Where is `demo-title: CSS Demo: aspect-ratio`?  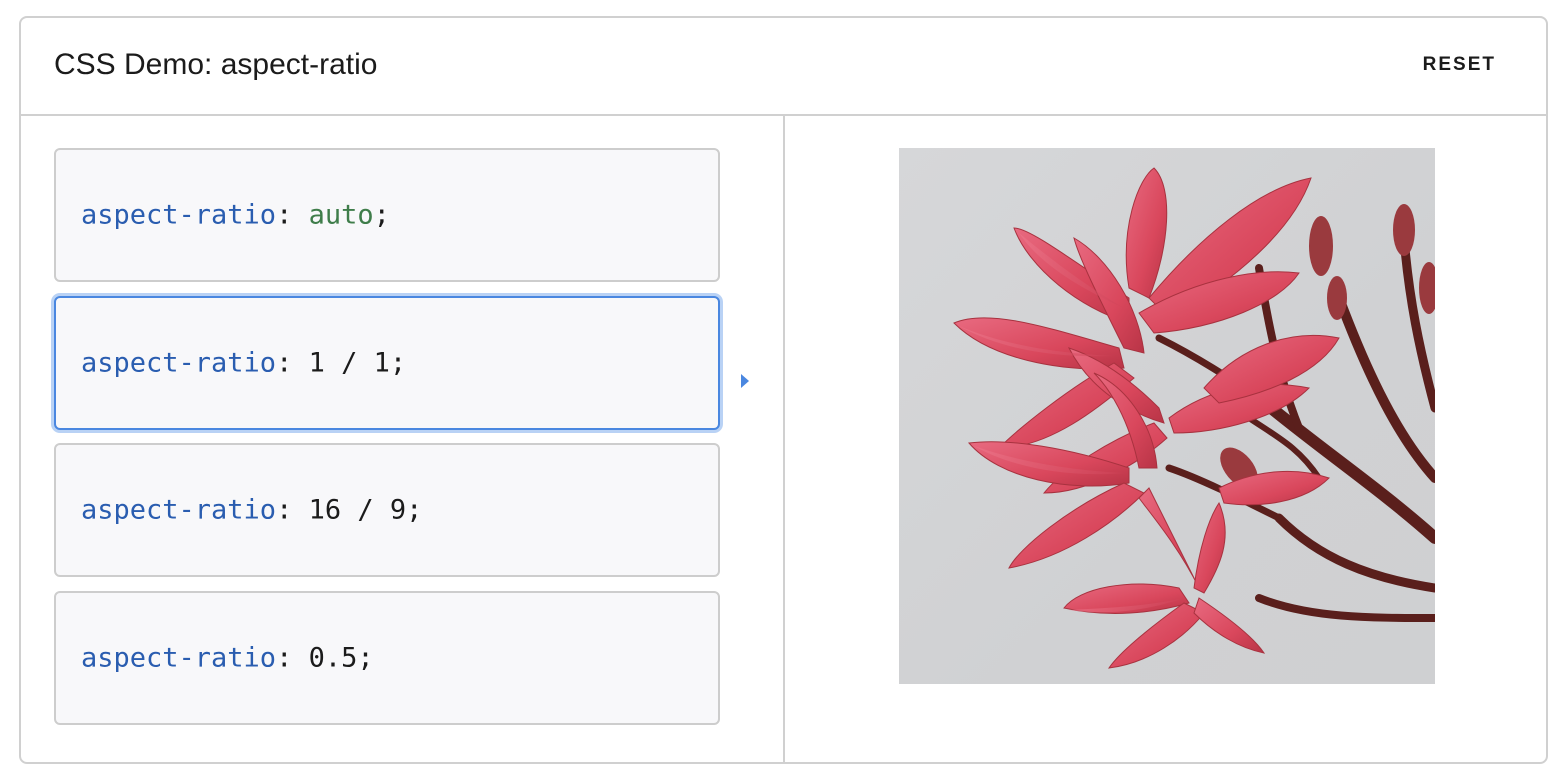
demo-title: CSS Demo: aspect-ratio is located at coordinates (216, 64).